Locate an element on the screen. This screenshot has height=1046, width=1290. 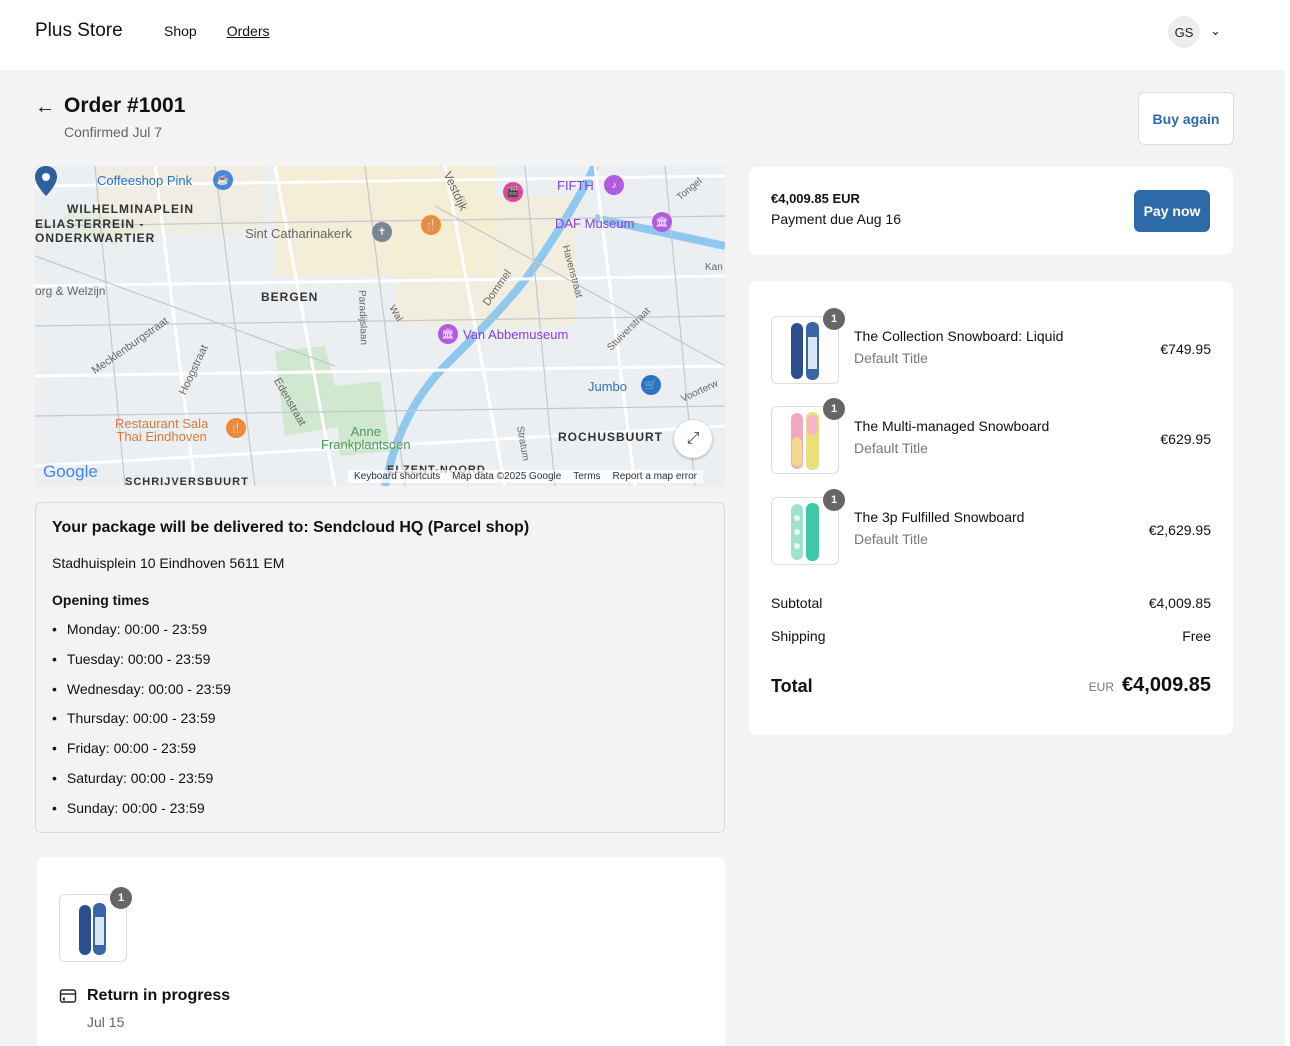
chevron-down-icon: ⌄ is located at coordinates (1215, 31).